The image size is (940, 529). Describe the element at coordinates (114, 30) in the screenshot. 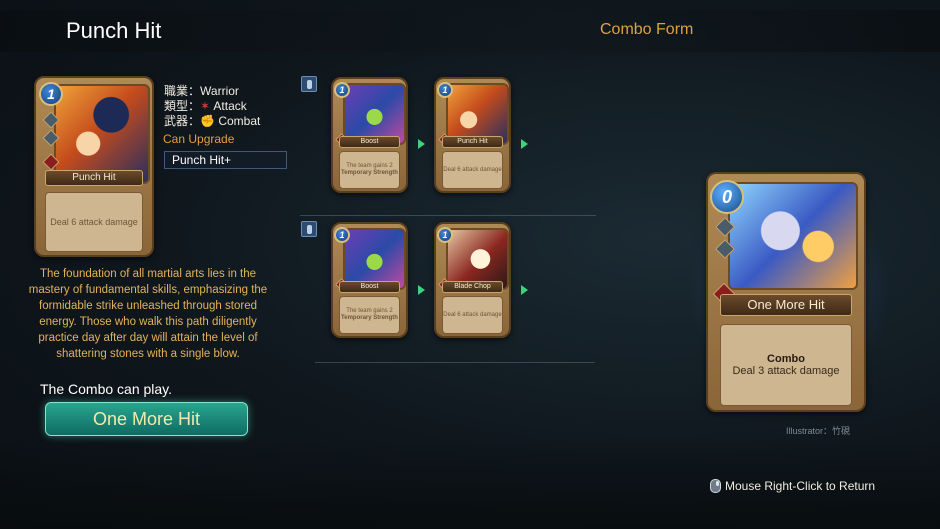

I see `page-title: Punch Hit` at that location.